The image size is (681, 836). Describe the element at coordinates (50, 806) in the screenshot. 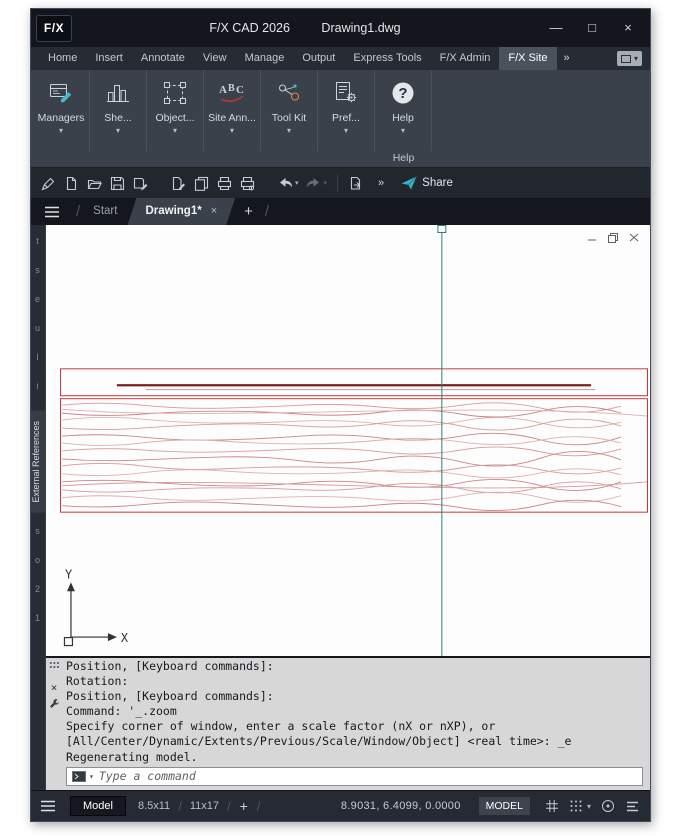

I see `status-menu-icon` at that location.